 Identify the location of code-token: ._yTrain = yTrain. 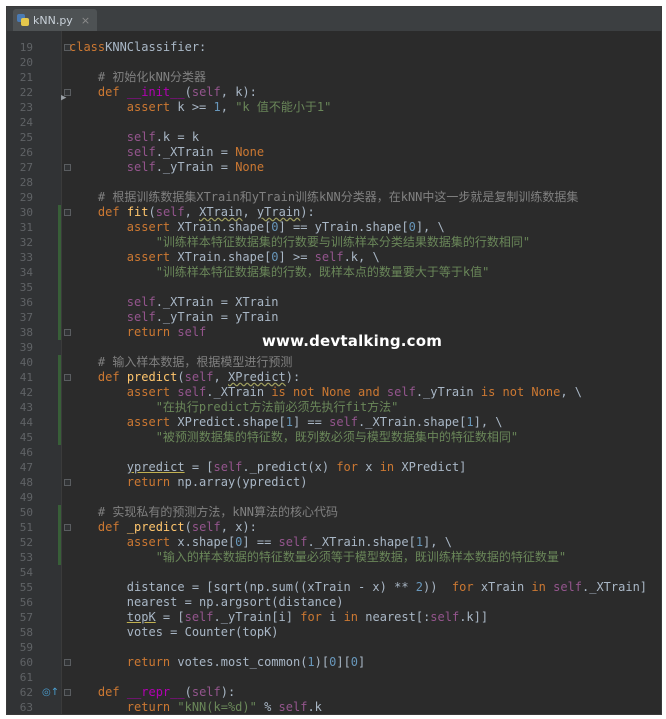
(217, 317).